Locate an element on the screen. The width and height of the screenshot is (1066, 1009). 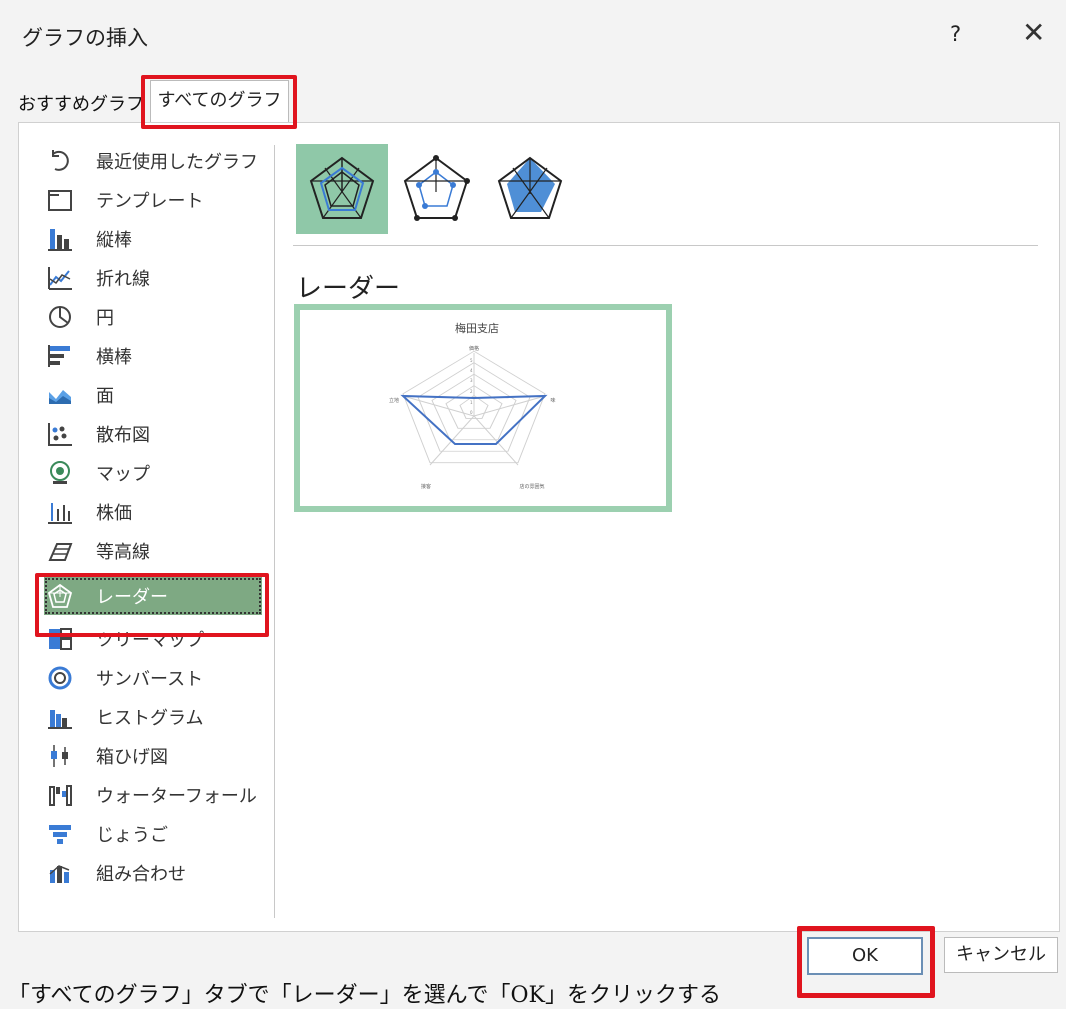
radar-highlight-box is located at coordinates (152, 605).